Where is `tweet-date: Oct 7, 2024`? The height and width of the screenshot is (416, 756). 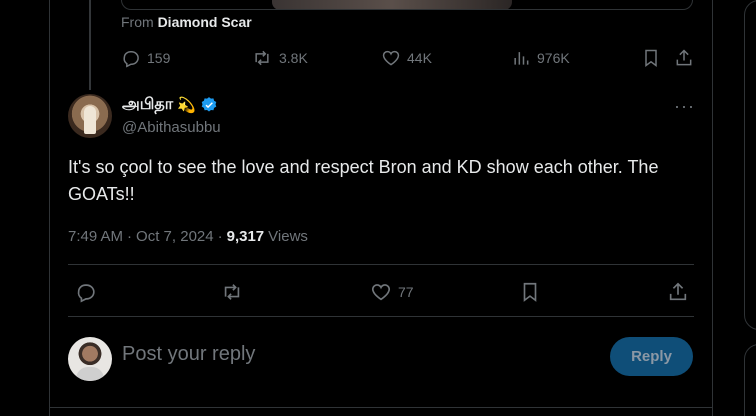
tweet-date: Oct 7, 2024 is located at coordinates (175, 236).